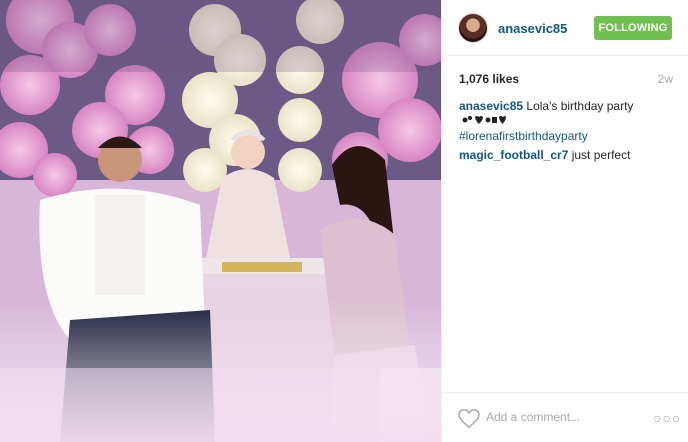  Describe the element at coordinates (484, 121) in the screenshot. I see `emoji-icons` at that location.